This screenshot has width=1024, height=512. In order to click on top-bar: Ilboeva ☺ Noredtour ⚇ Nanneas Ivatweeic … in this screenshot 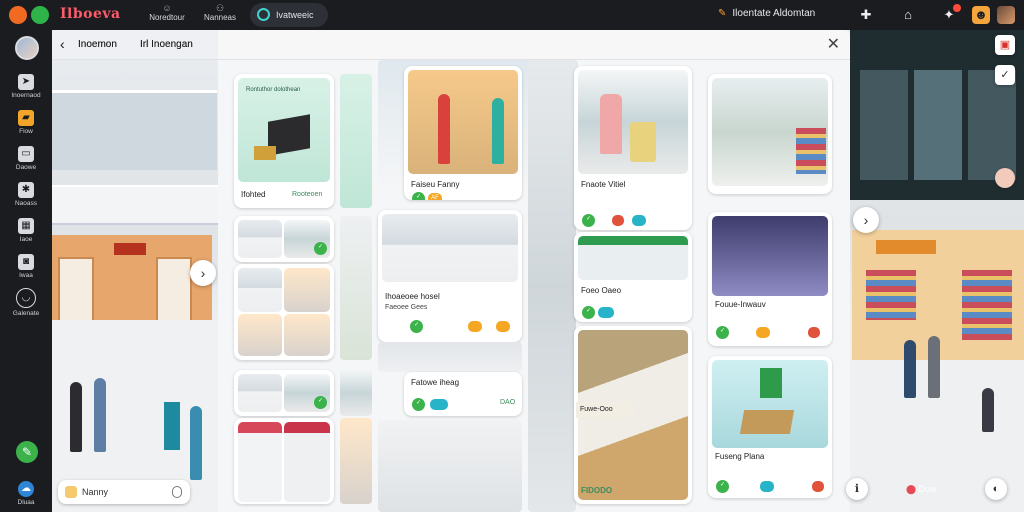, I will do `click(512, 15)`.